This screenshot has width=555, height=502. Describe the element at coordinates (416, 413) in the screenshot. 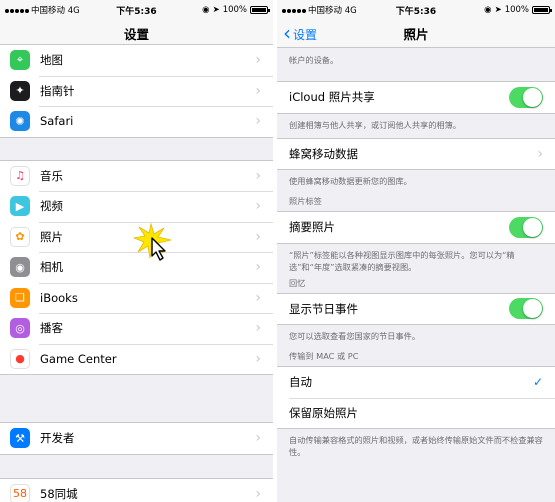

I see `keep-originals-row: 保留原始照片` at that location.